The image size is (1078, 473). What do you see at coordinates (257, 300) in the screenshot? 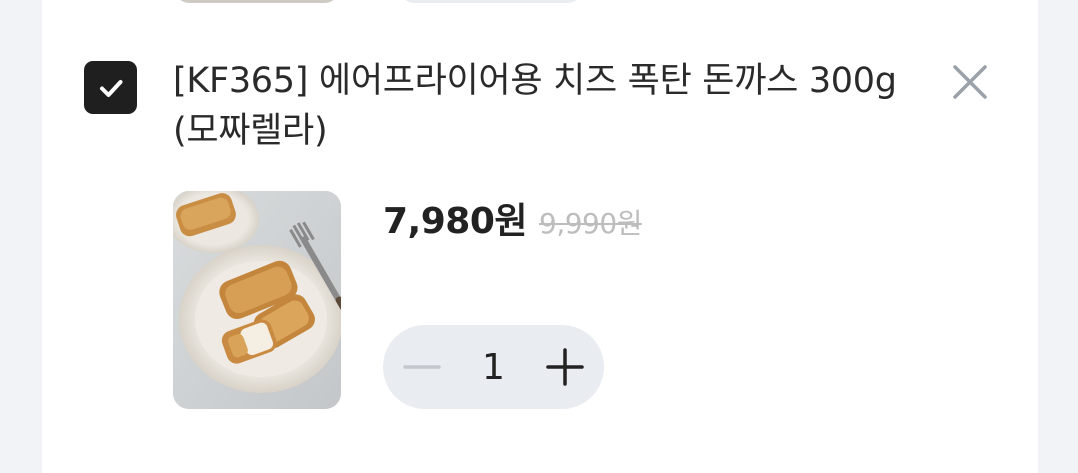
I see `product-thumbnail` at bounding box center [257, 300].